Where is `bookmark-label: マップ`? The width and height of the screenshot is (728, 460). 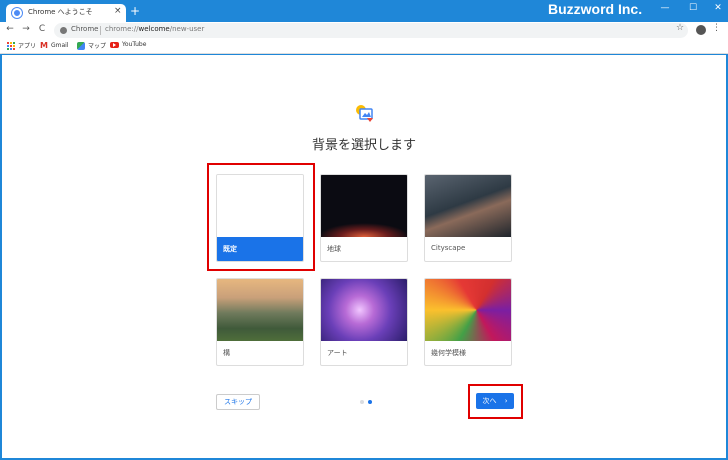
bookmark-label: マップ is located at coordinates (97, 46).